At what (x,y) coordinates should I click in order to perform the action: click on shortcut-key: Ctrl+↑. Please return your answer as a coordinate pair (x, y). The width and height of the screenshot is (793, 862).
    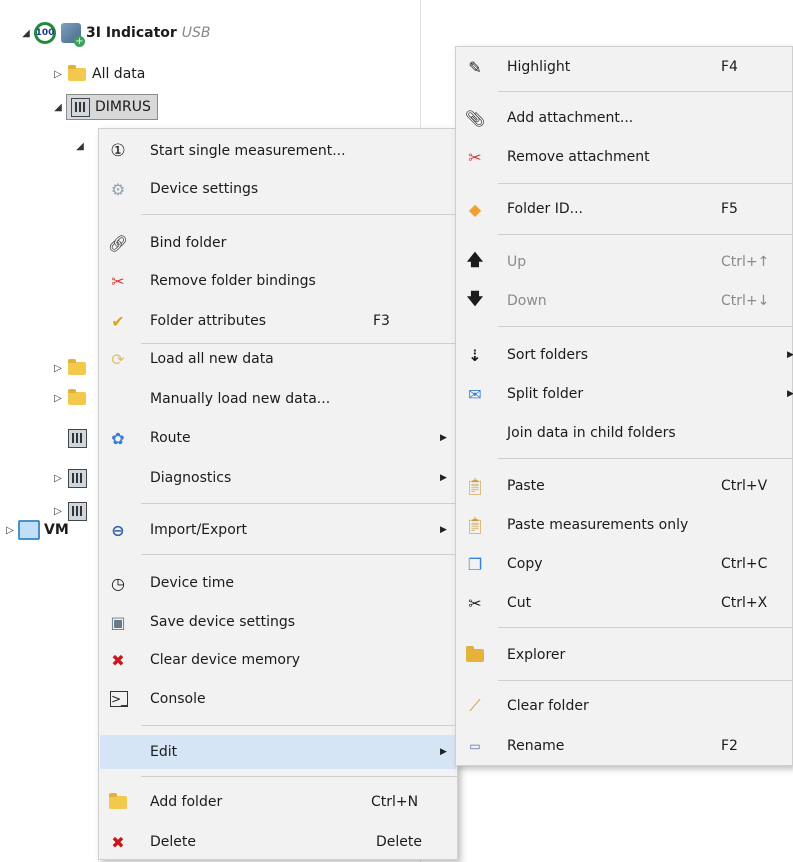
    Looking at the image, I should click on (745, 262).